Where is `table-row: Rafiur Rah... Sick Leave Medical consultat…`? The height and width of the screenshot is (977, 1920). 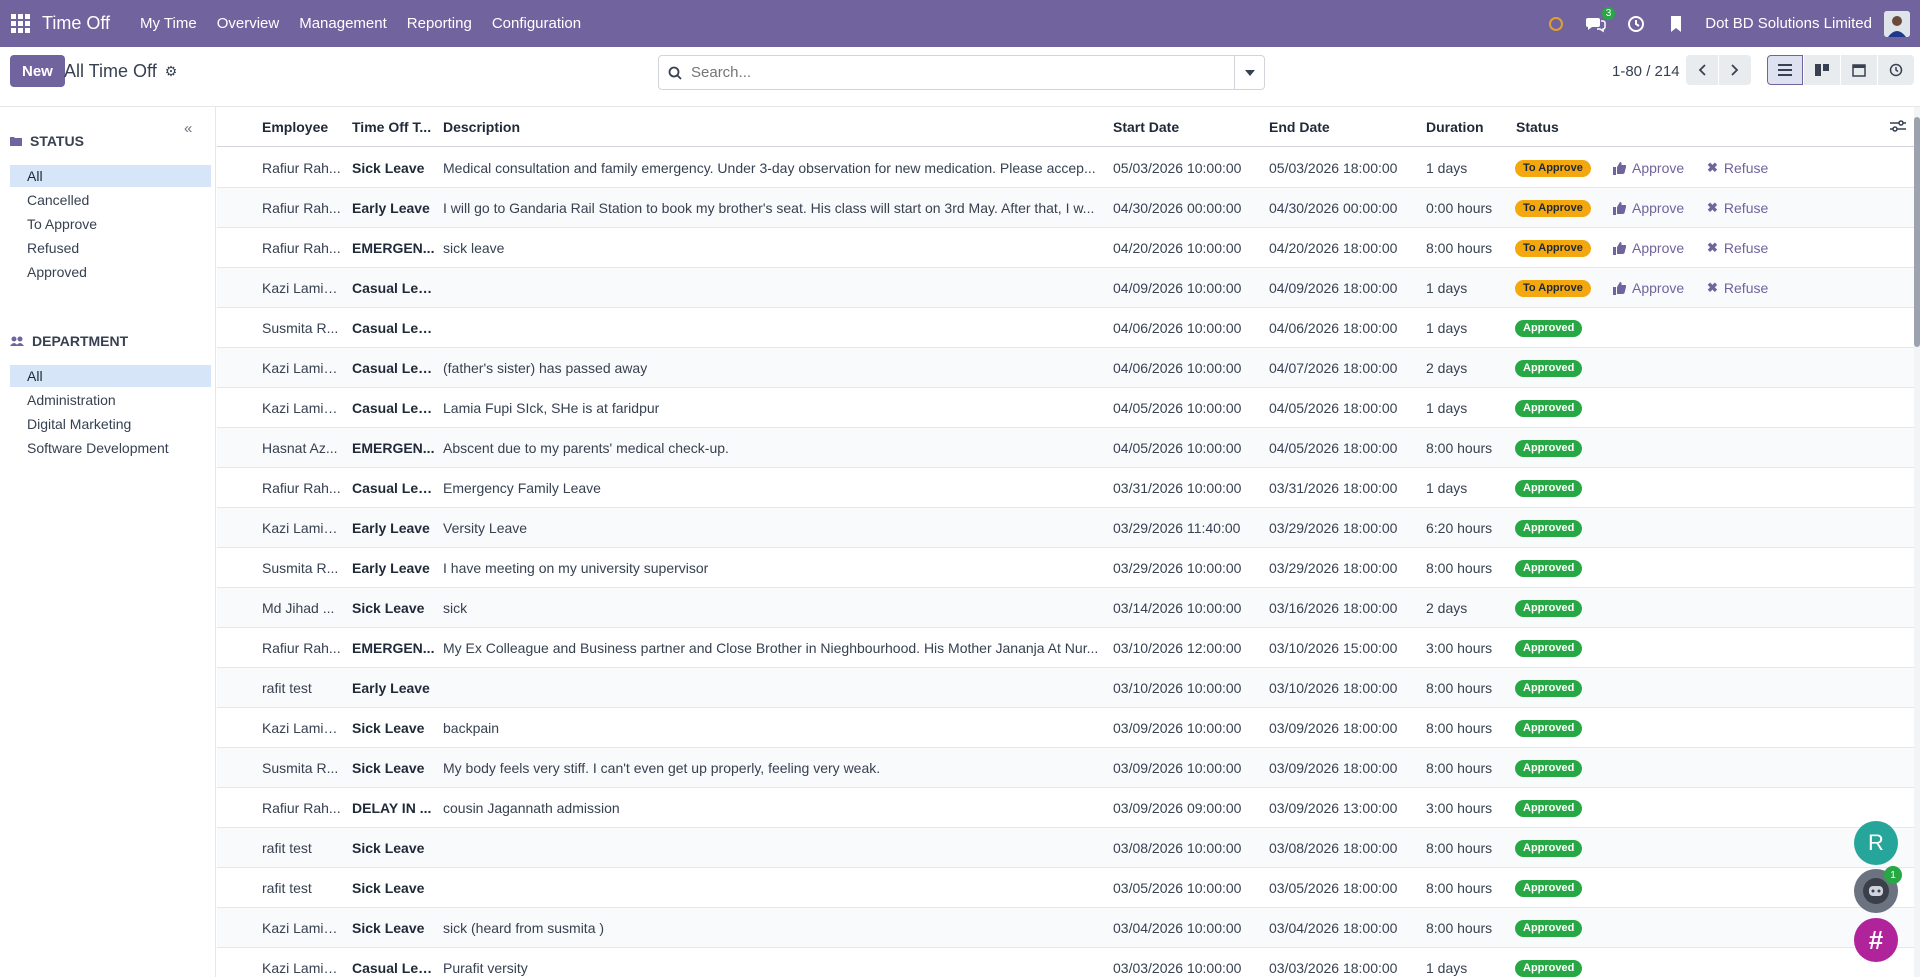 table-row: Rafiur Rah... Sick Leave Medical consultat… is located at coordinates (1068, 168).